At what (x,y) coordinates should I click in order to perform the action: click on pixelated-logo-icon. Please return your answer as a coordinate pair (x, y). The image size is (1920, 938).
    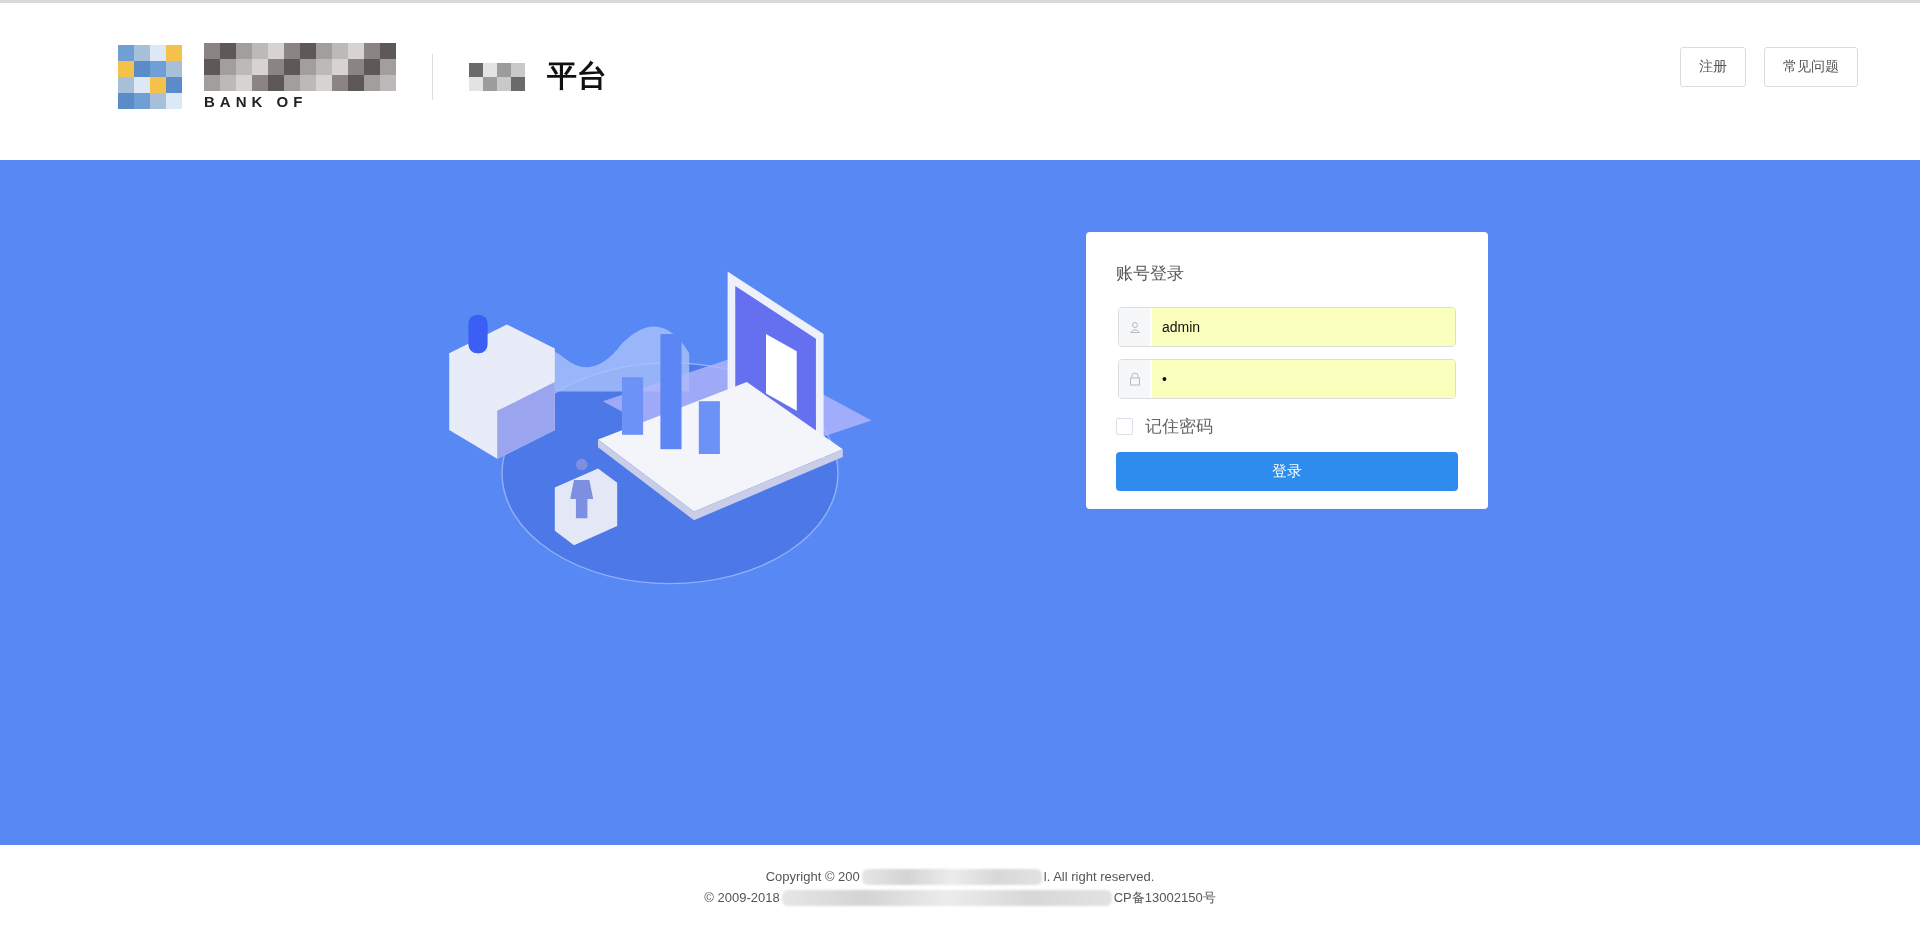
    Looking at the image, I should click on (150, 76).